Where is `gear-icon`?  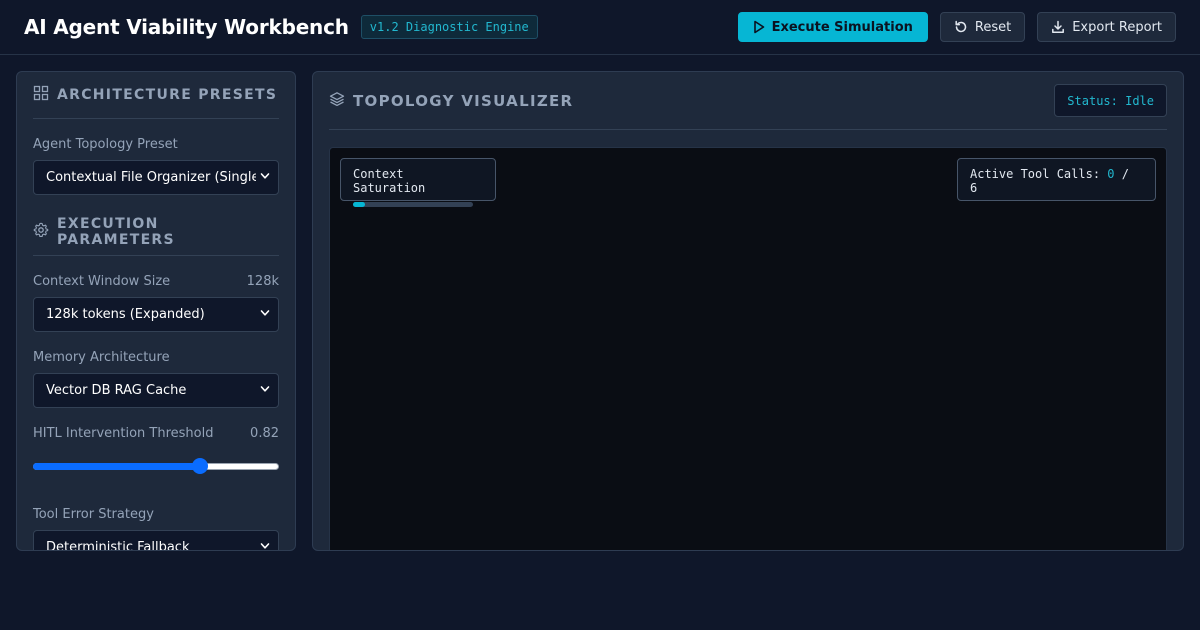 gear-icon is located at coordinates (41, 232).